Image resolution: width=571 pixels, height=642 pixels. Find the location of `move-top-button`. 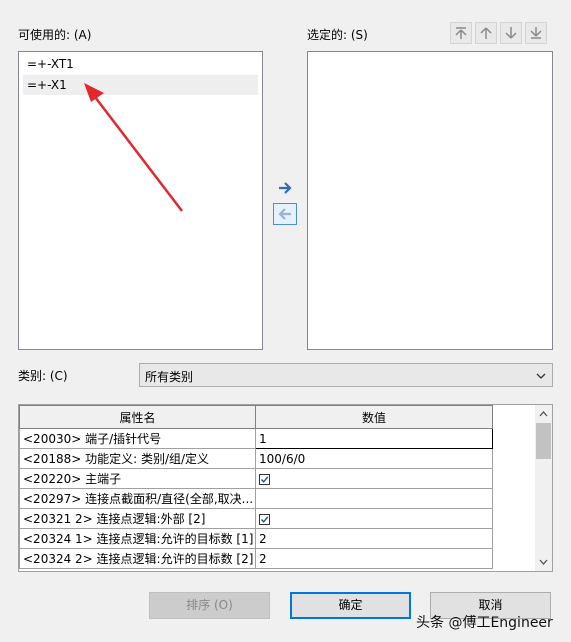

move-top-button is located at coordinates (461, 33).